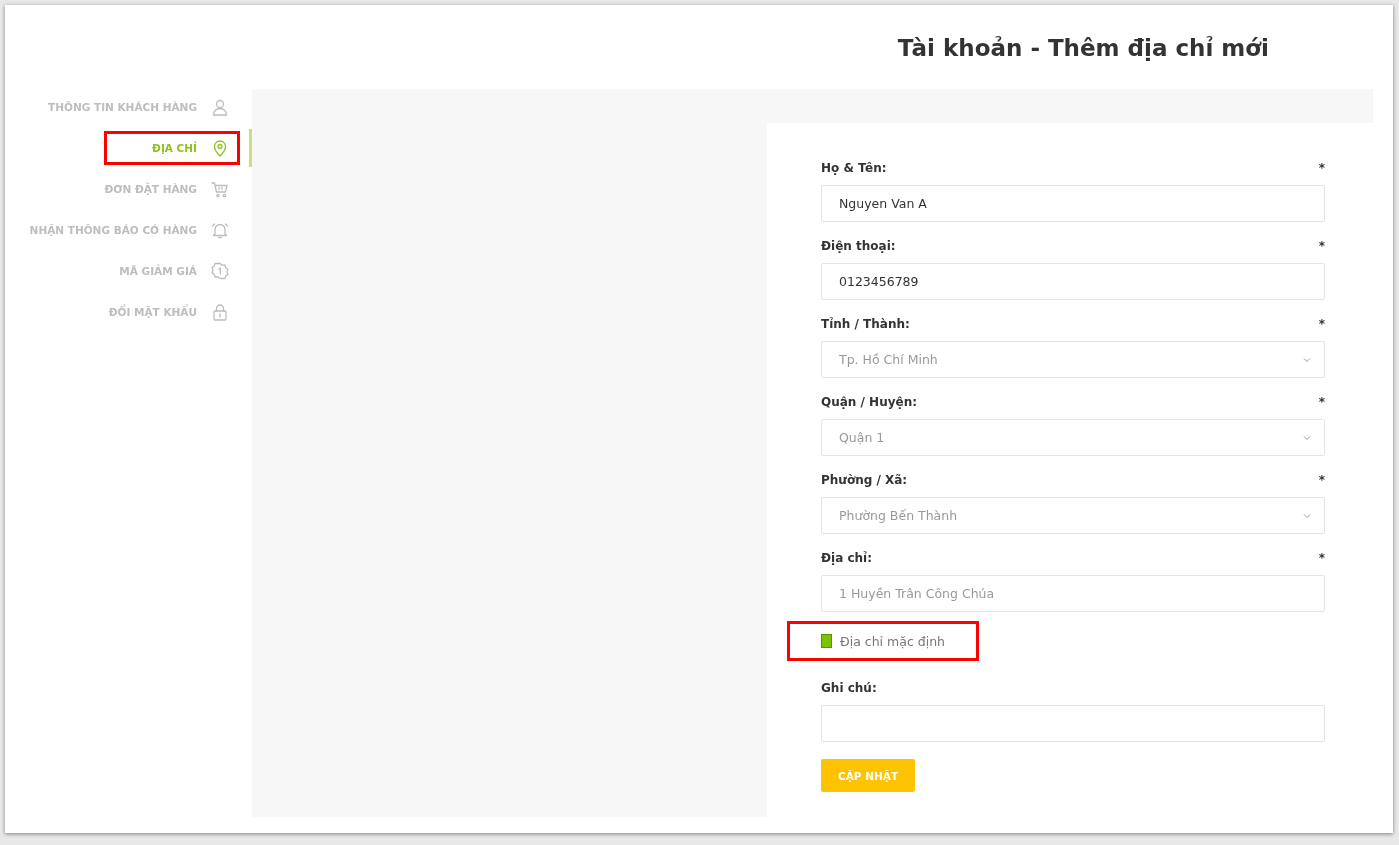 The image size is (1399, 845). What do you see at coordinates (892, 641) in the screenshot?
I see `checkbox-label: Địa chỉ mặc định` at bounding box center [892, 641].